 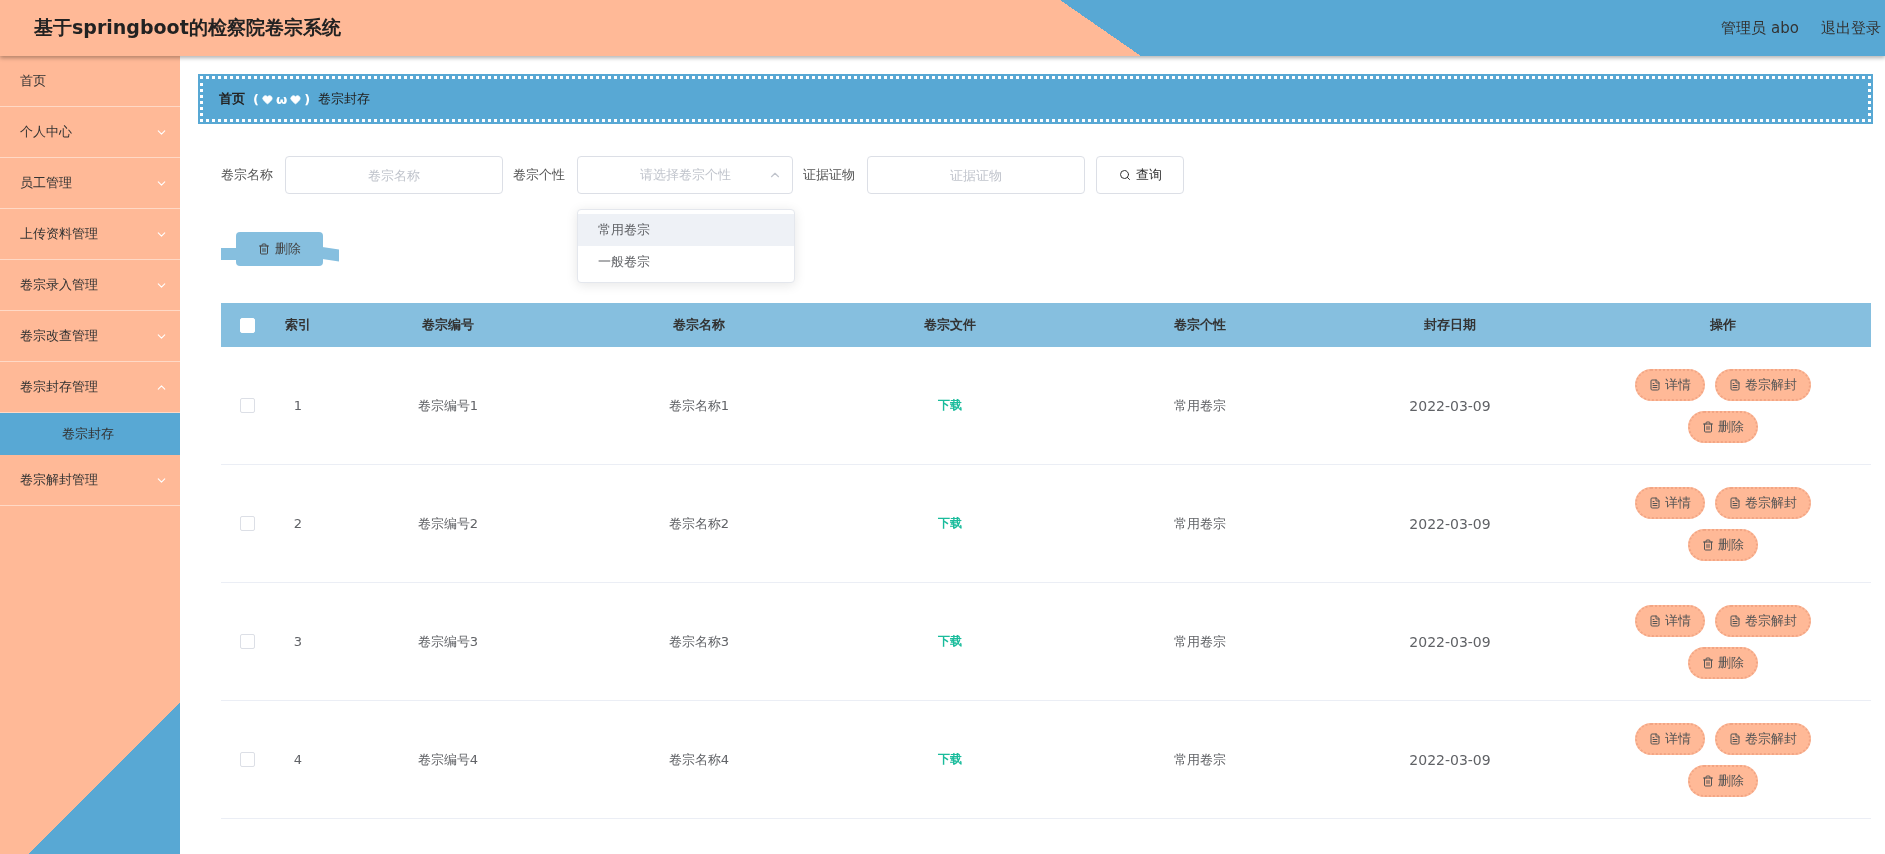 I want to click on column-header: 卷宗编号, so click(x=448, y=325).